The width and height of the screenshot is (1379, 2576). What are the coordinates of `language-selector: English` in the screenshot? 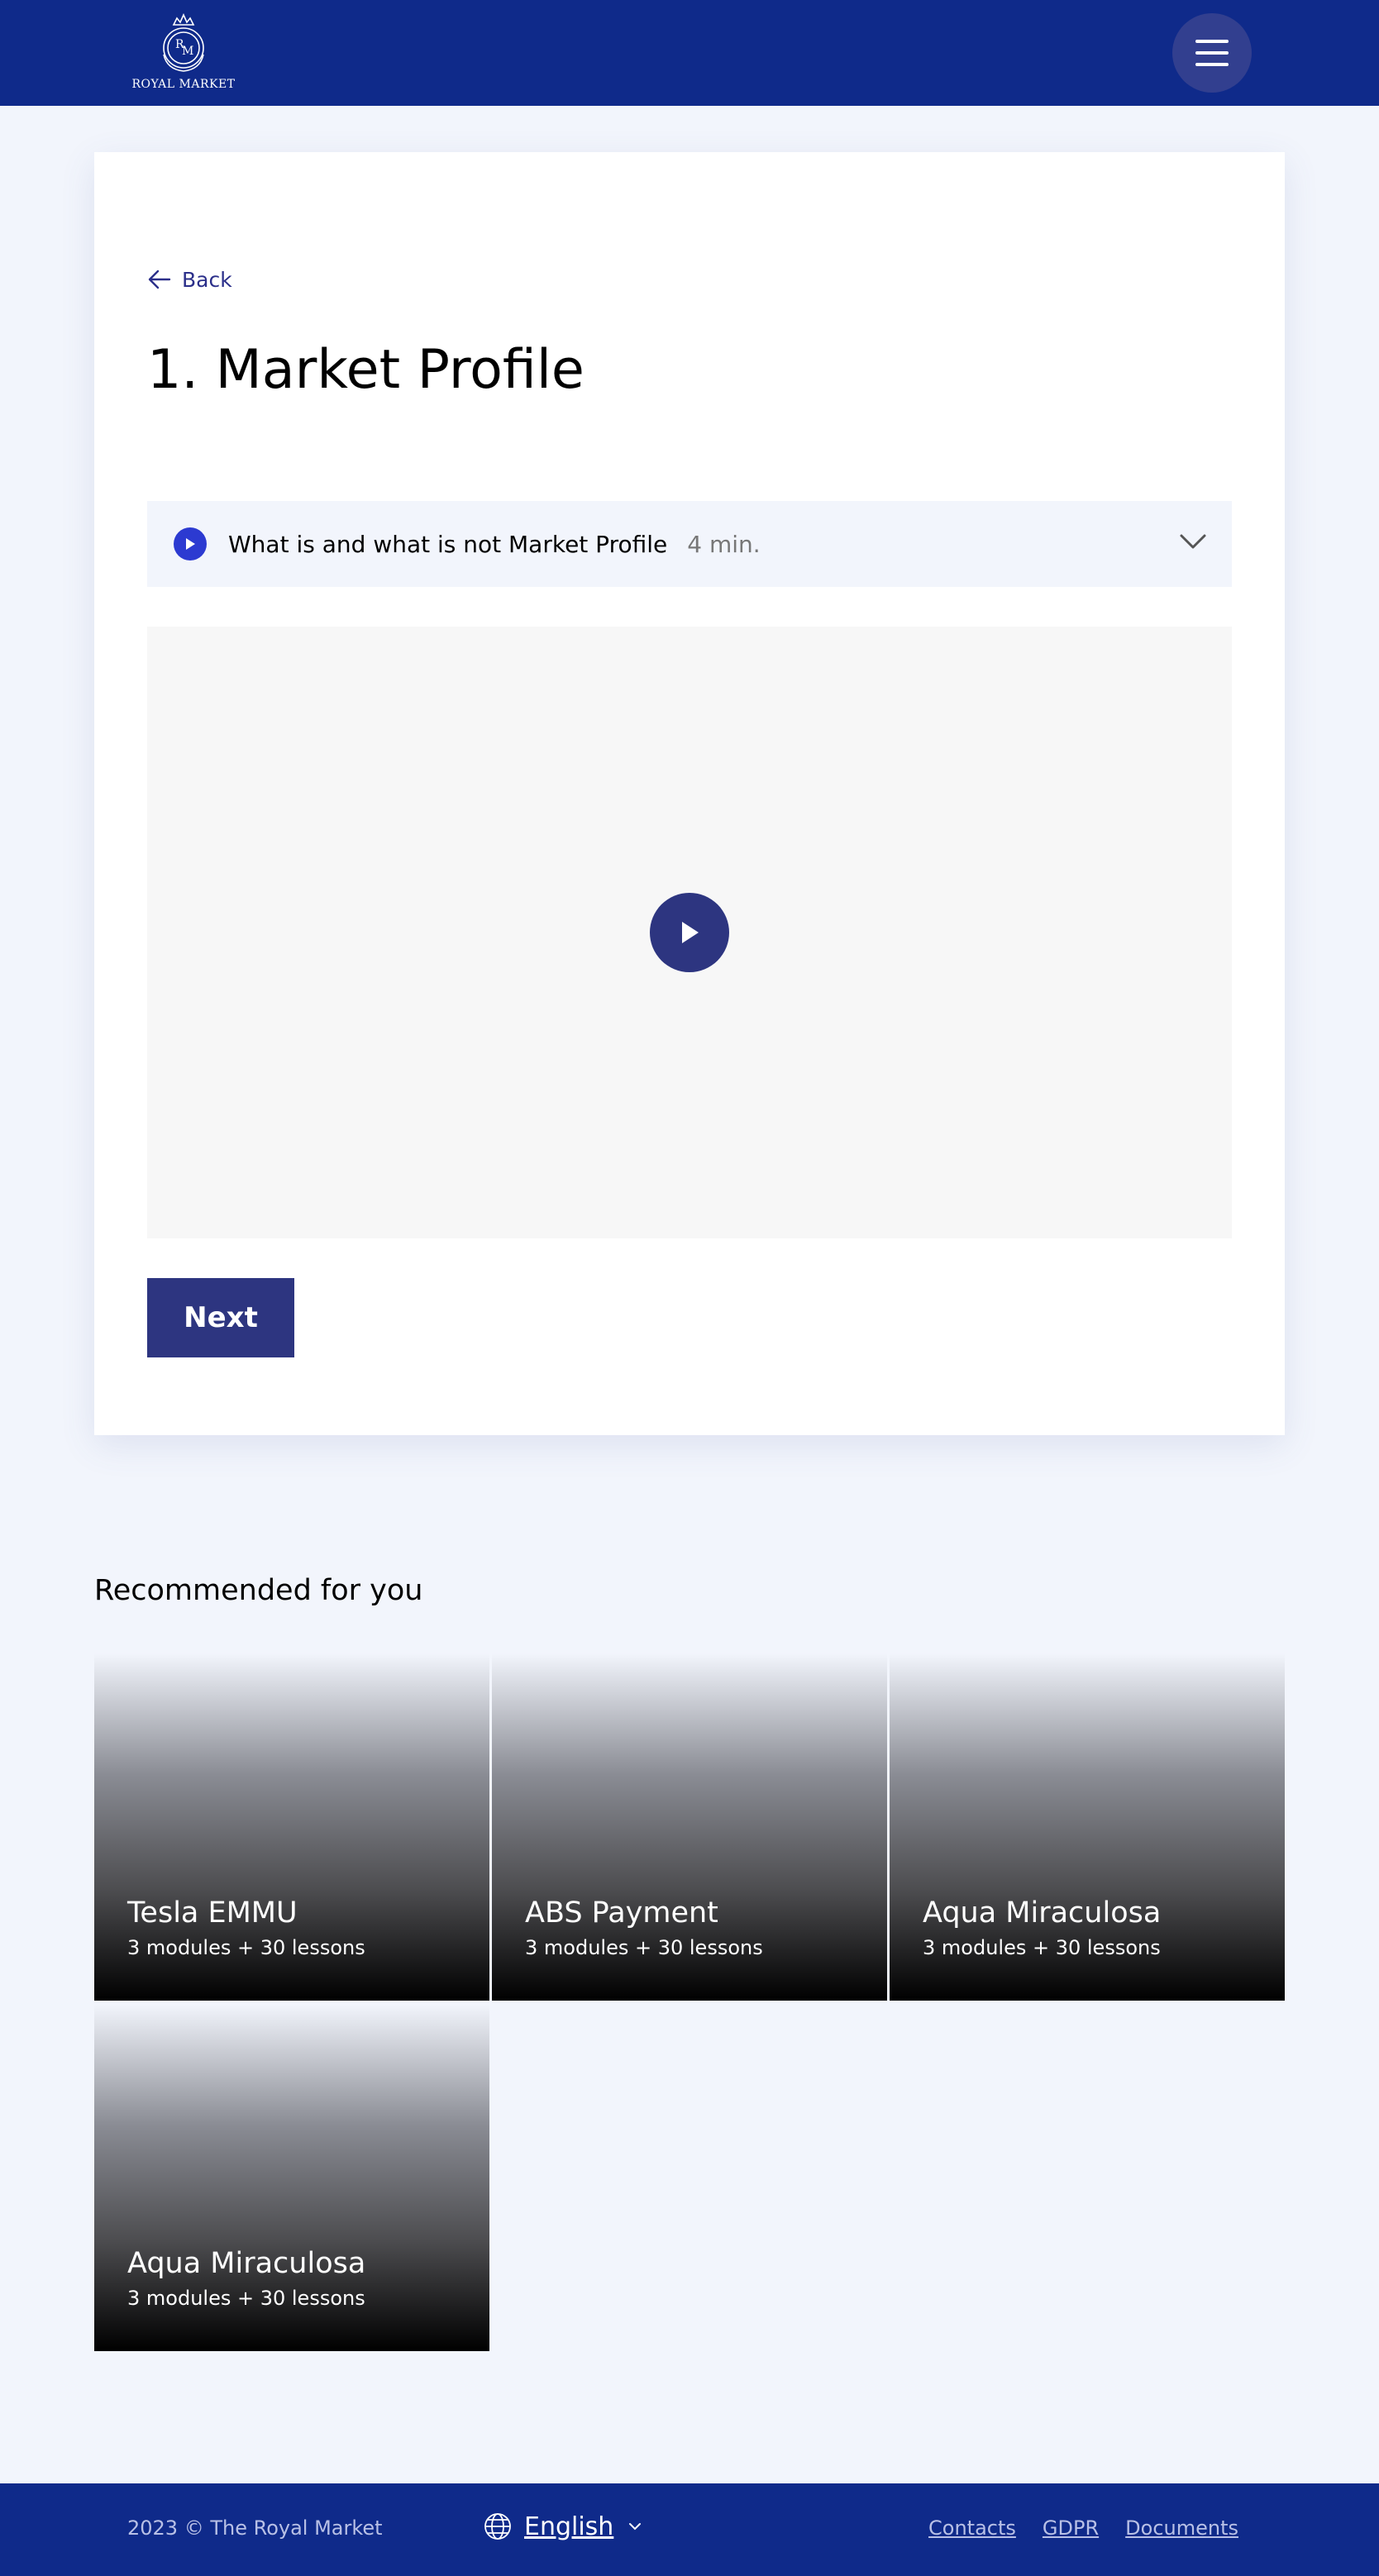 It's located at (562, 2526).